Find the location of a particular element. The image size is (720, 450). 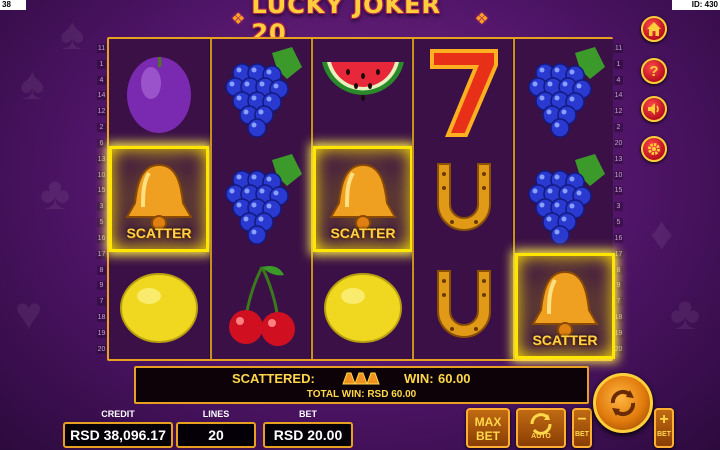

spin-arrows-icon is located at coordinates (623, 403).